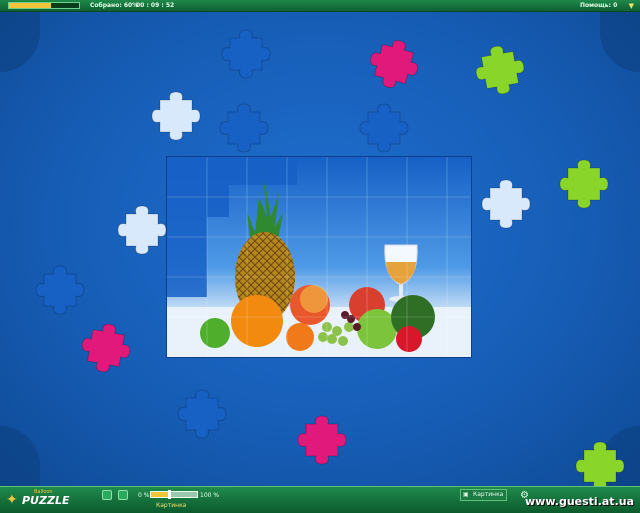  Describe the element at coordinates (488, 494) in the screenshot. I see `picture-button-label: Картинка` at that location.